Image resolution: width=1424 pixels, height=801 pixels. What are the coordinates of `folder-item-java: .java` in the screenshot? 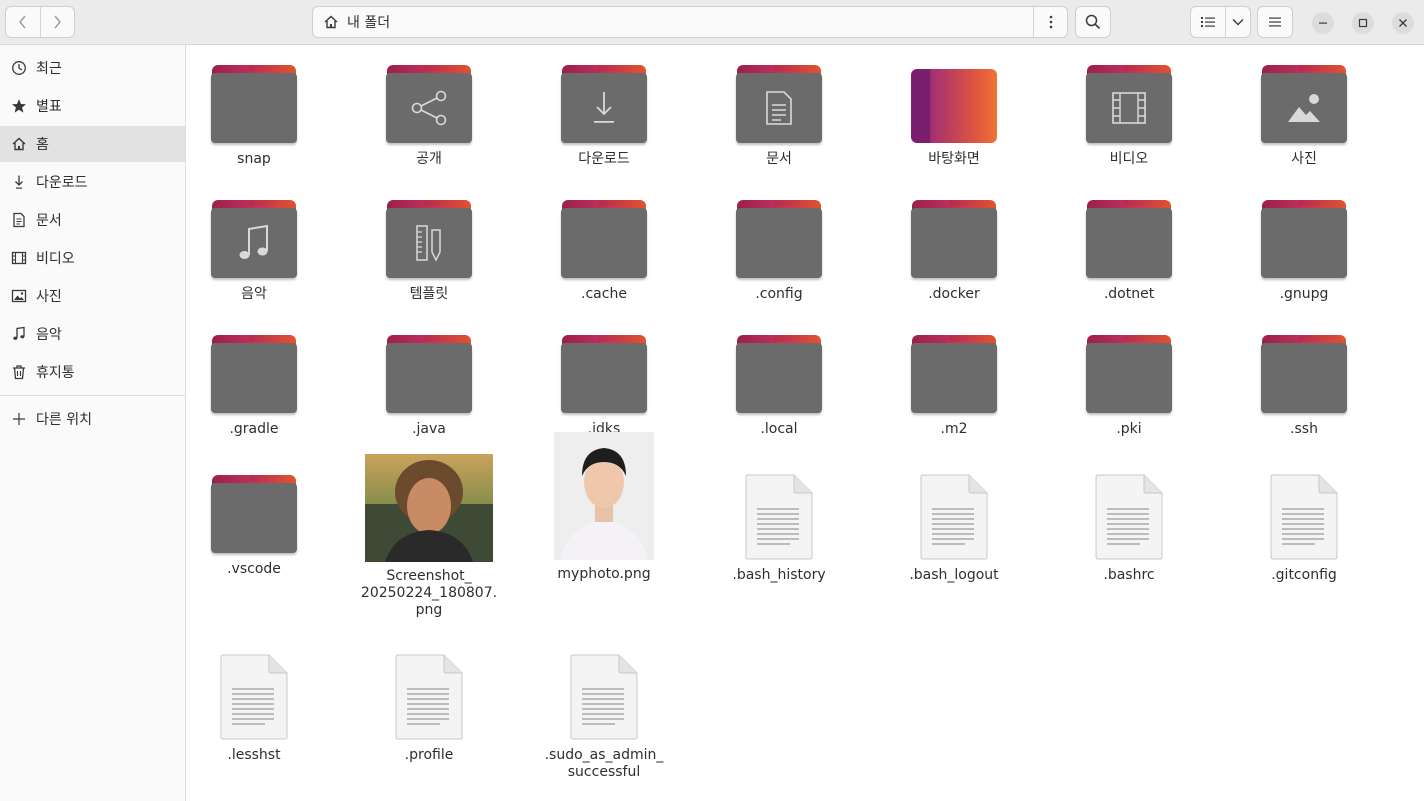 It's located at (429, 386).